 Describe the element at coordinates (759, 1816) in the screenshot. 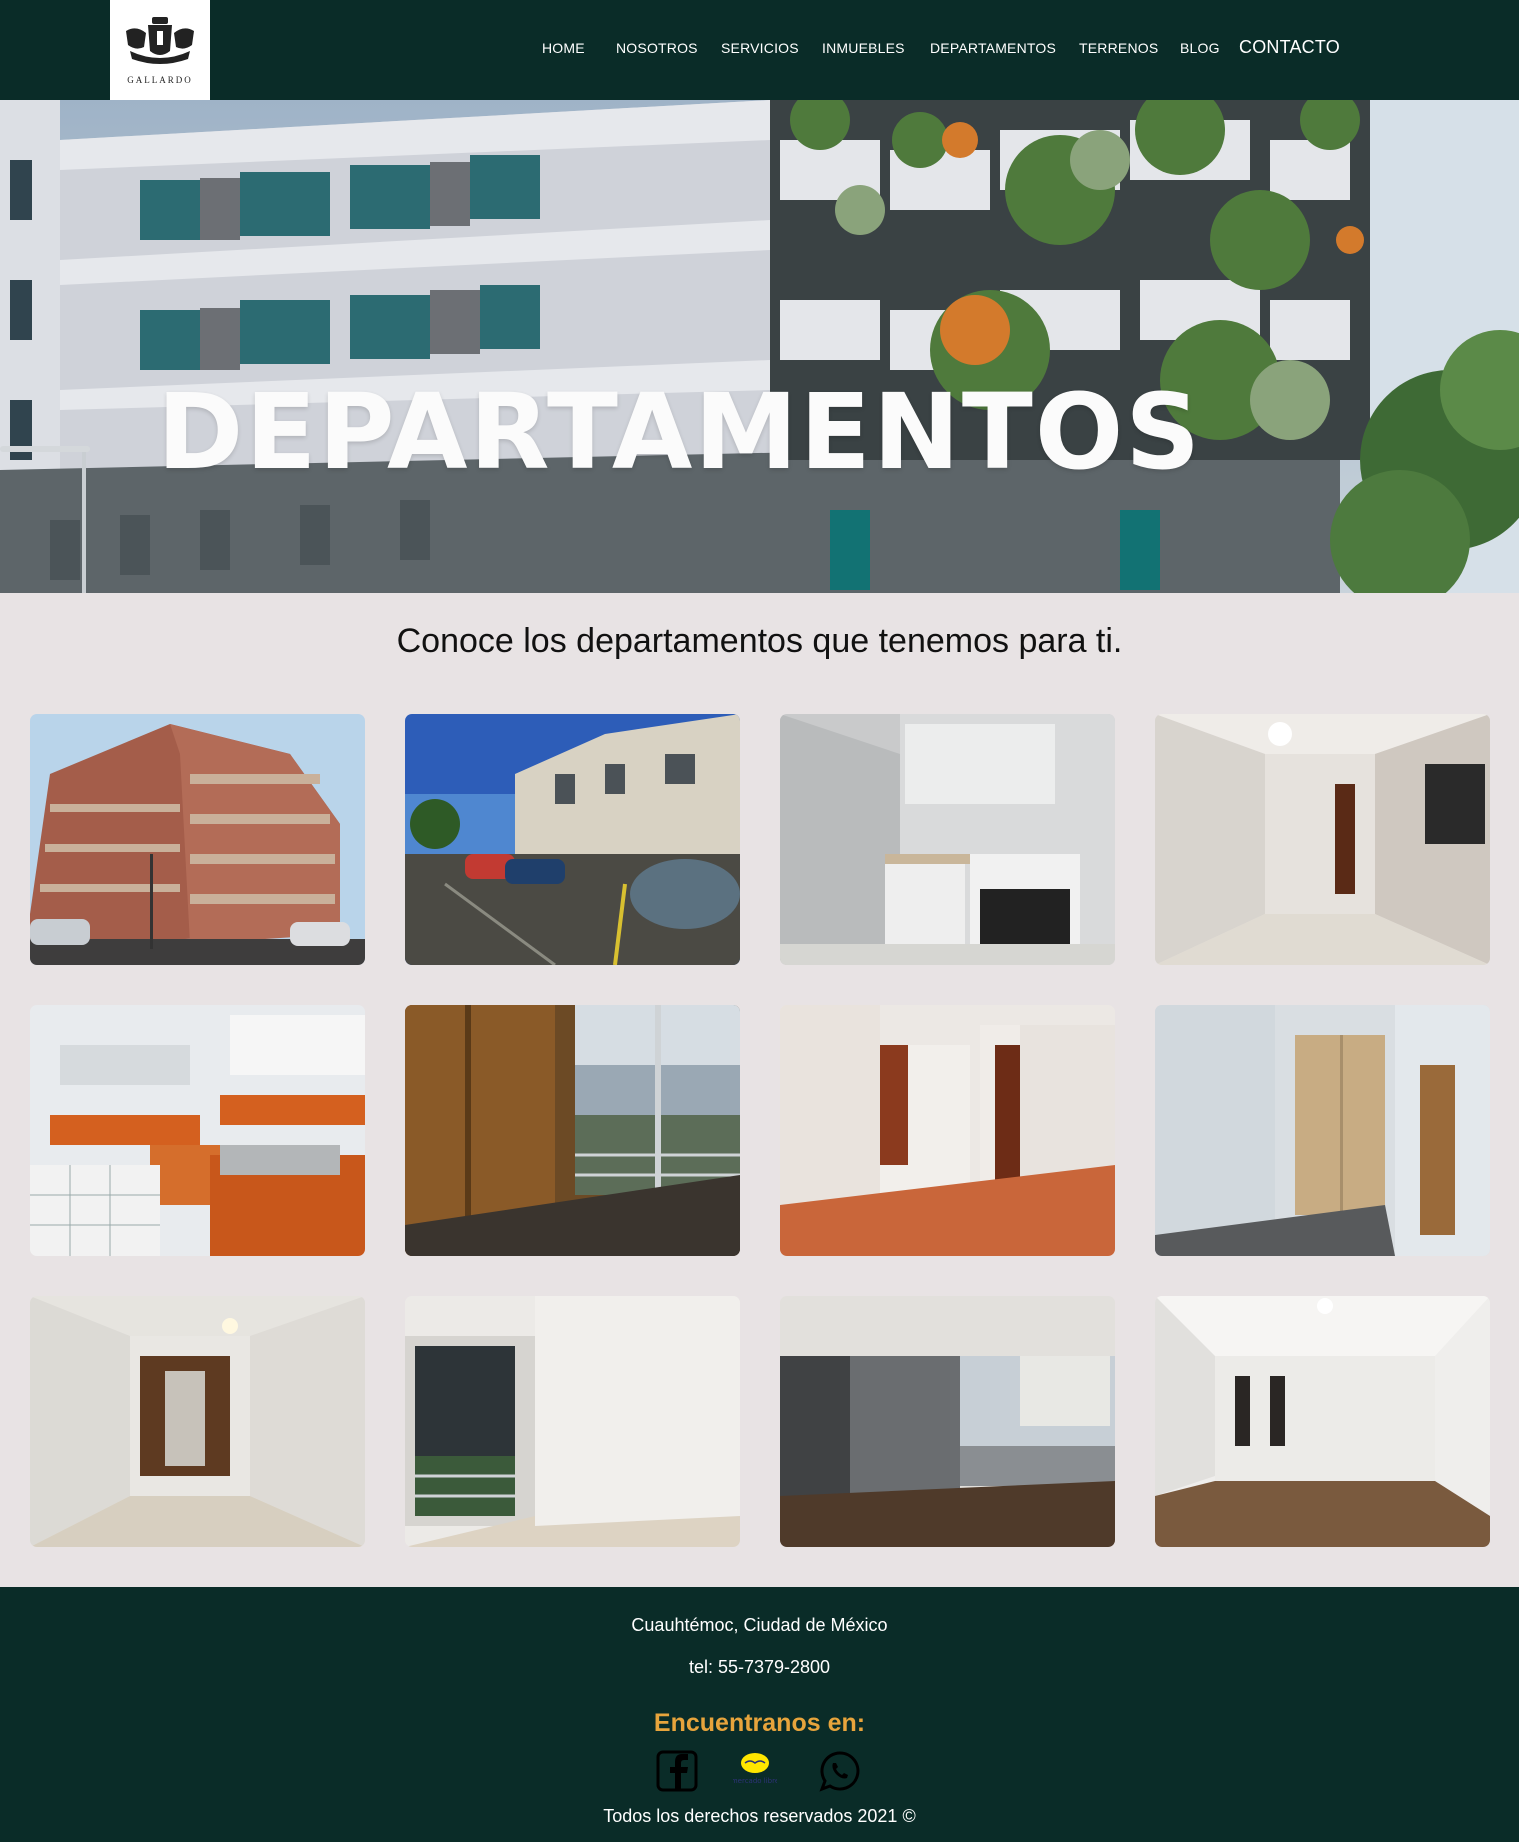

I see `footer-copyright: Todos los derechos reservados 2021 ©` at that location.